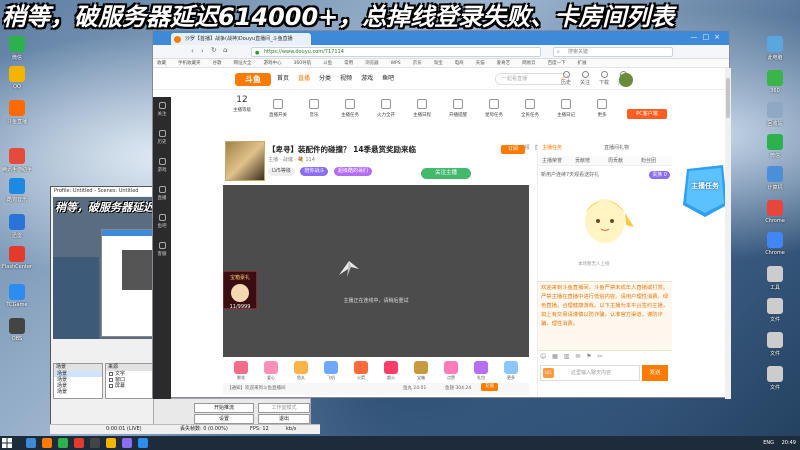 The width and height of the screenshot is (800, 450). What do you see at coordinates (314, 171) in the screenshot?
I see `room-tag-1: 陪你战斗` at bounding box center [314, 171].